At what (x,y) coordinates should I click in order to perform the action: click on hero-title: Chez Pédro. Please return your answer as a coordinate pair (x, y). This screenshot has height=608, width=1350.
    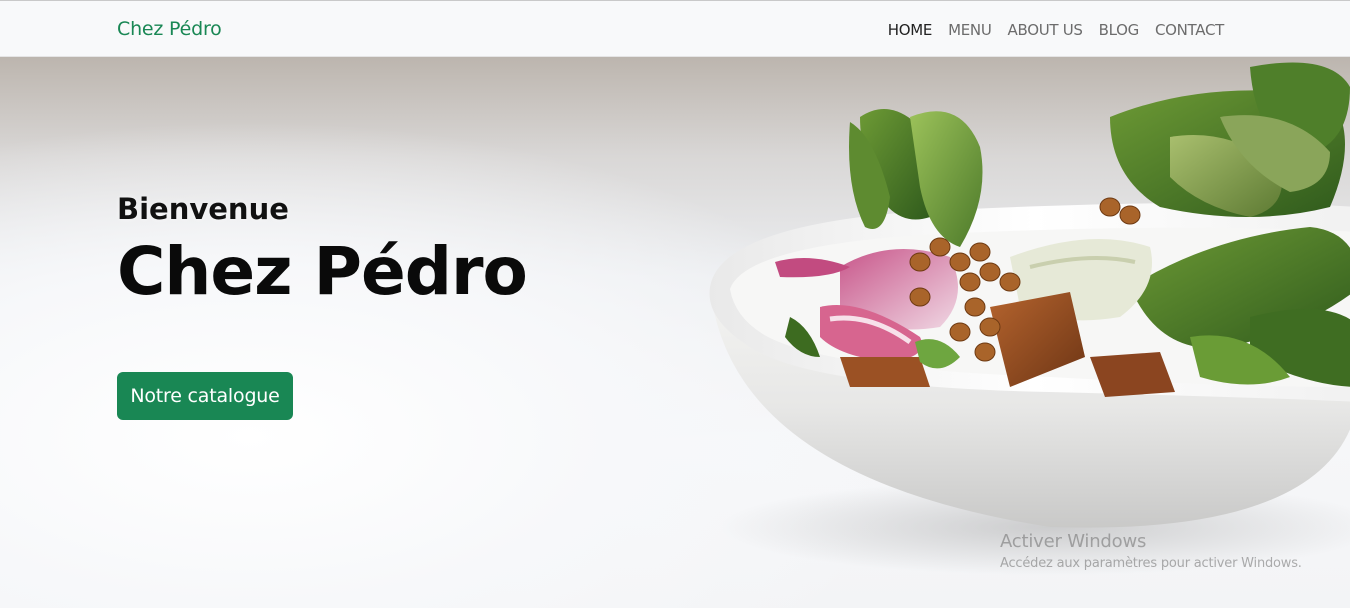
    Looking at the image, I should click on (322, 271).